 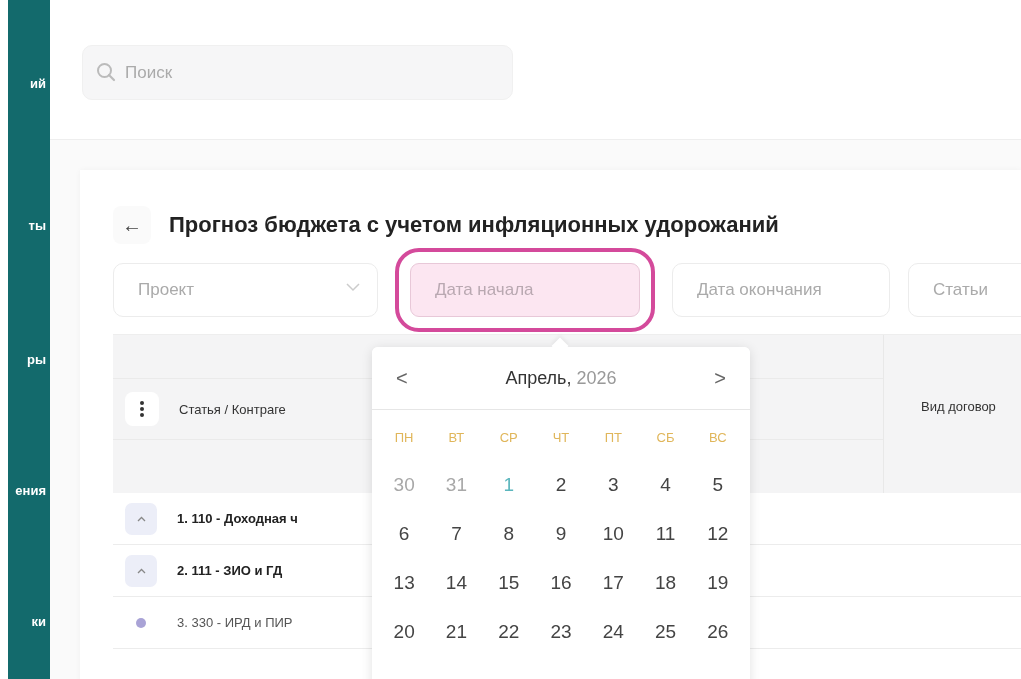 What do you see at coordinates (456, 582) in the screenshot?
I see `calendar-day: 14` at bounding box center [456, 582].